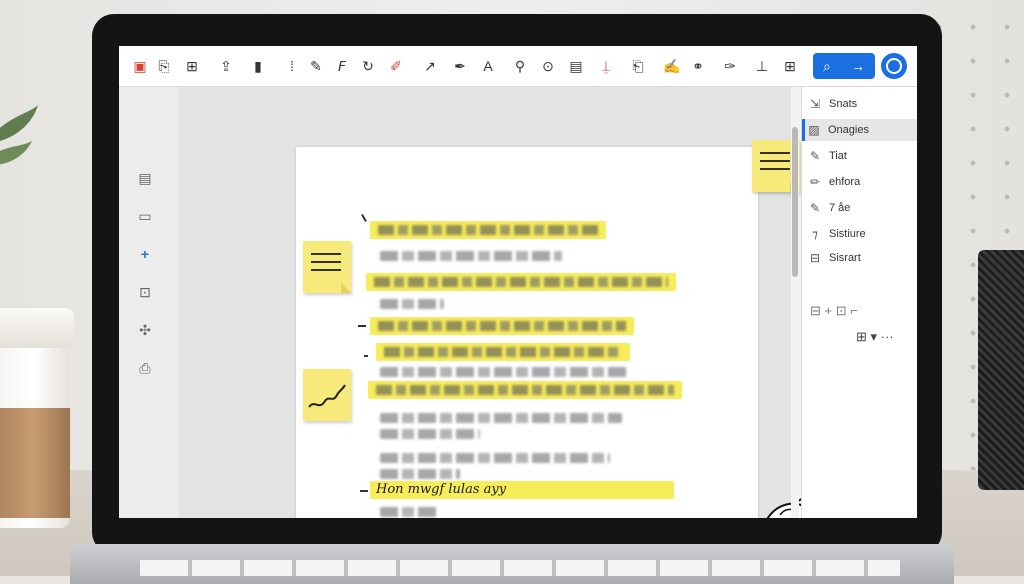  Describe the element at coordinates (140, 66) in the screenshot. I see `app-logo-icon: ▣` at that location.